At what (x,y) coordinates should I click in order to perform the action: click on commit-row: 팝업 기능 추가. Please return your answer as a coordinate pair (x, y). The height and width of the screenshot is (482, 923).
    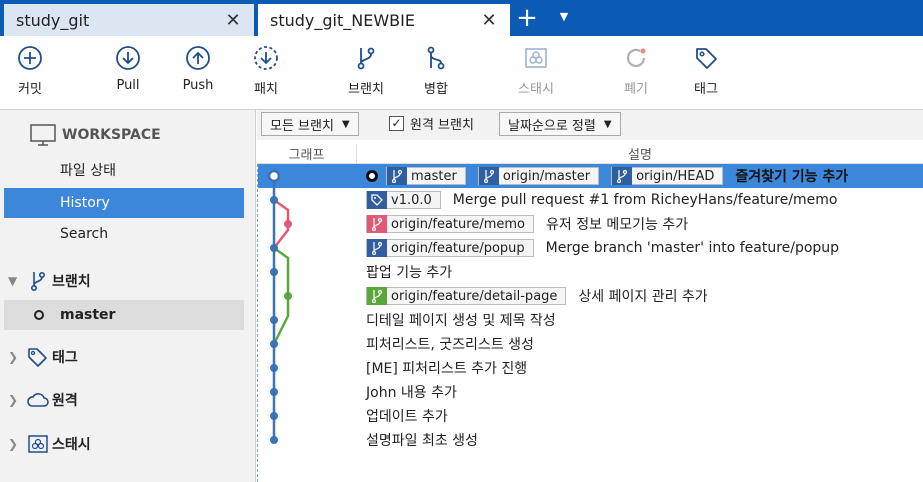
    Looking at the image, I should click on (644, 272).